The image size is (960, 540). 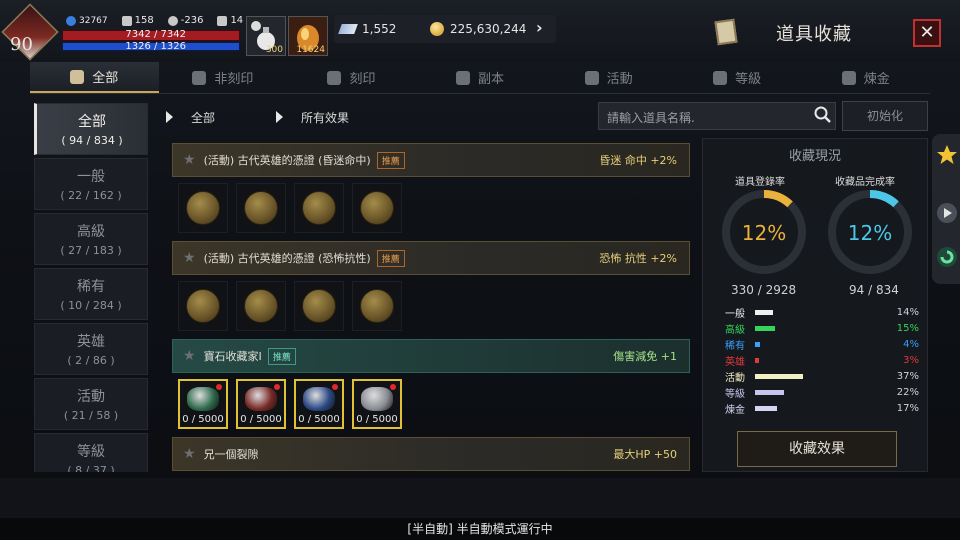 What do you see at coordinates (947, 257) in the screenshot?
I see `swirl-icon` at bounding box center [947, 257].